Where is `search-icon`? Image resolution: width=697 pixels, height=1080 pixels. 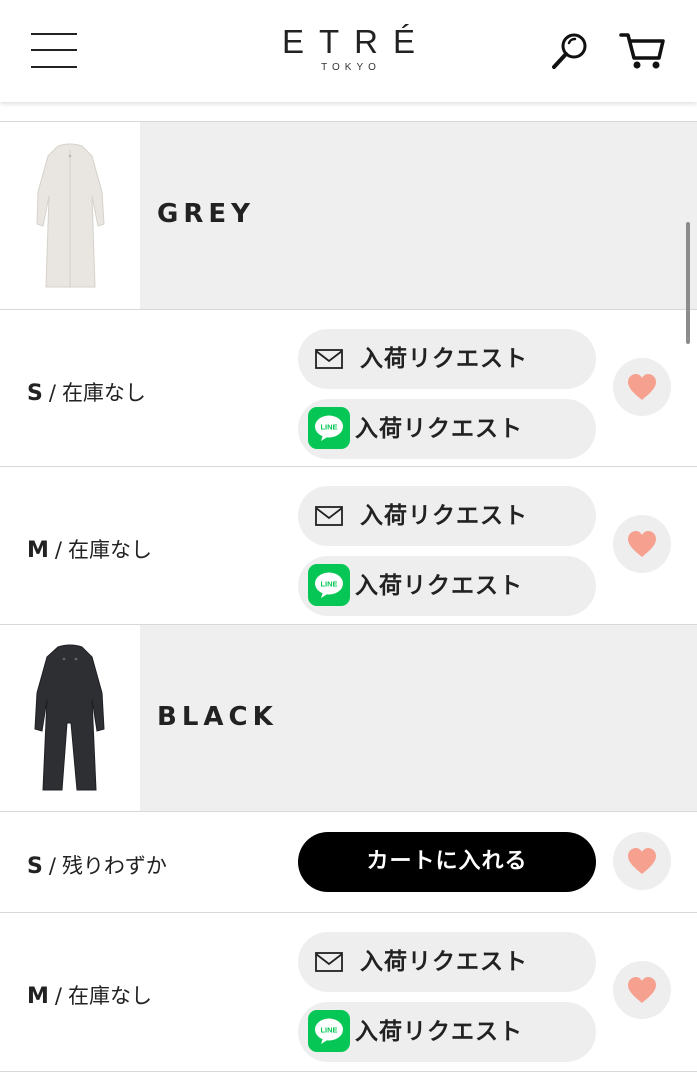
search-icon is located at coordinates (569, 51).